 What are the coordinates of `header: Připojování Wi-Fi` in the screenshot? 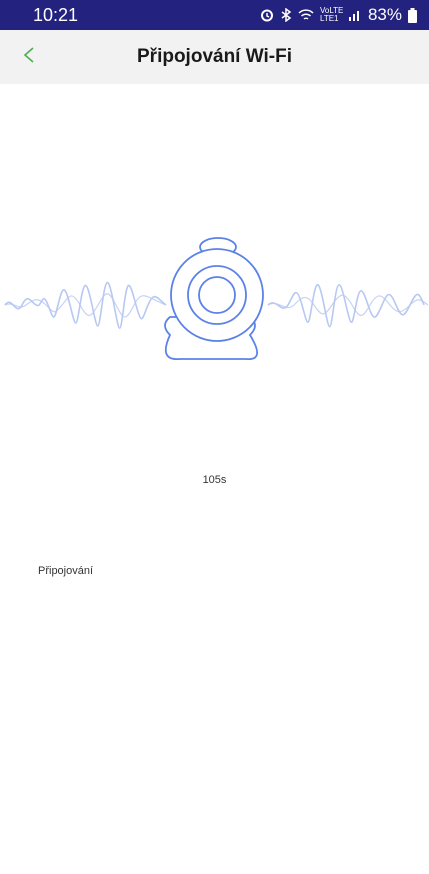 It's located at (214, 57).